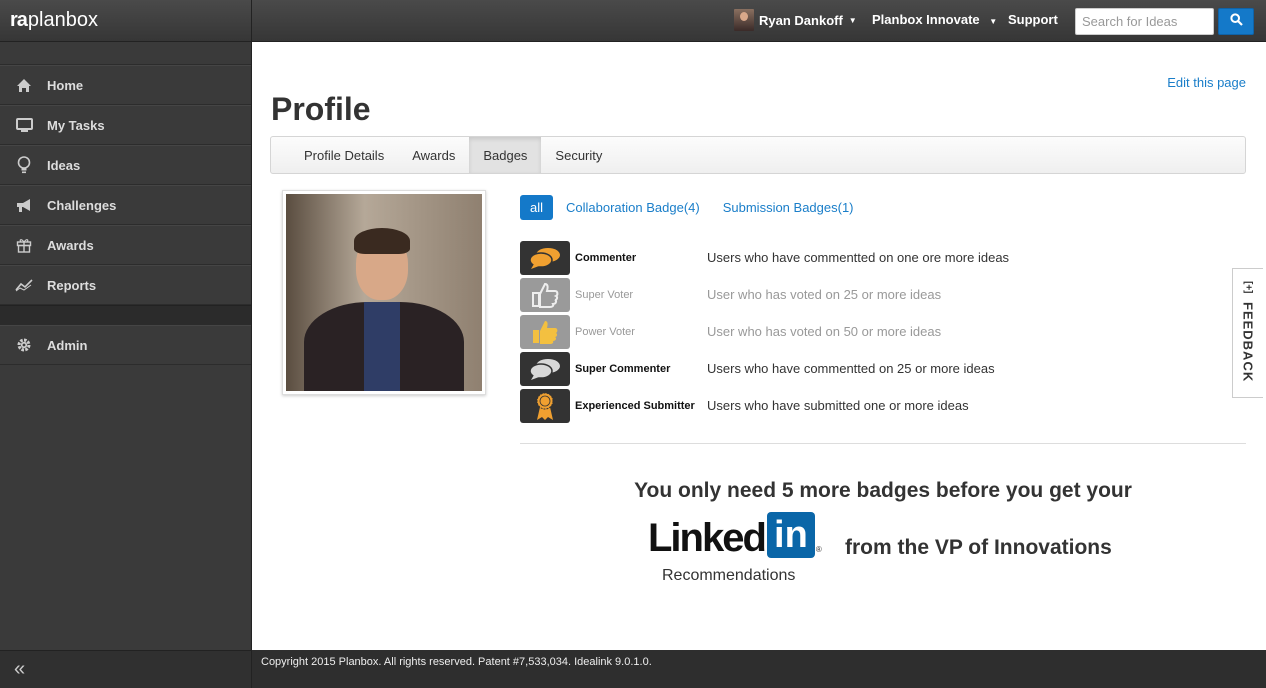 Image resolution: width=1266 pixels, height=688 pixels. I want to click on linkedin-logo: Linked in ®, so click(735, 535).